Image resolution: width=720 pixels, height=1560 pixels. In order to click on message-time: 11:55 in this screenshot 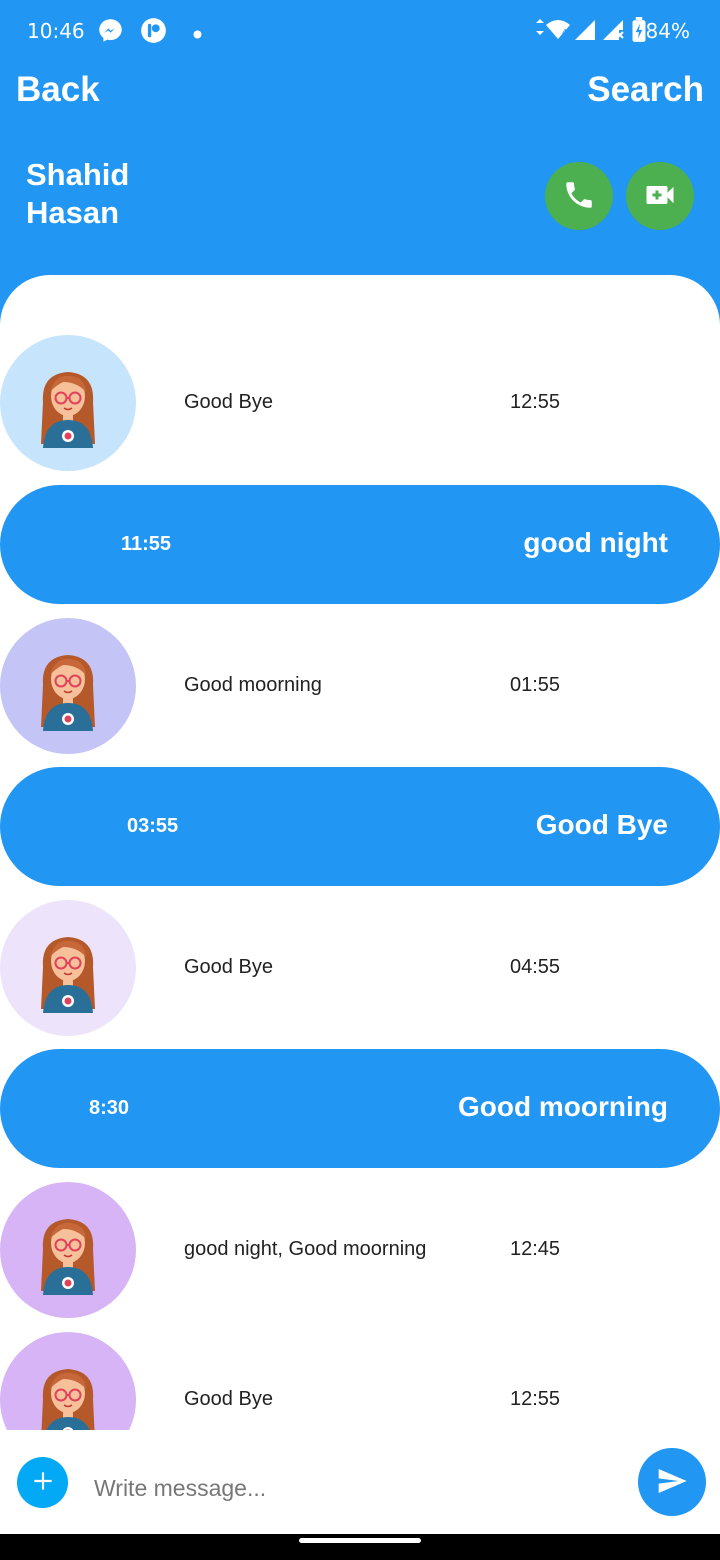, I will do `click(146, 544)`.